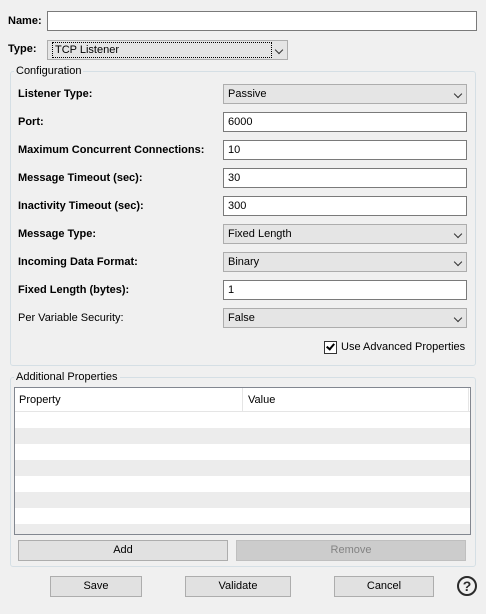 The image size is (486, 614). I want to click on additional-properties-legend: Additional Properties, so click(67, 377).